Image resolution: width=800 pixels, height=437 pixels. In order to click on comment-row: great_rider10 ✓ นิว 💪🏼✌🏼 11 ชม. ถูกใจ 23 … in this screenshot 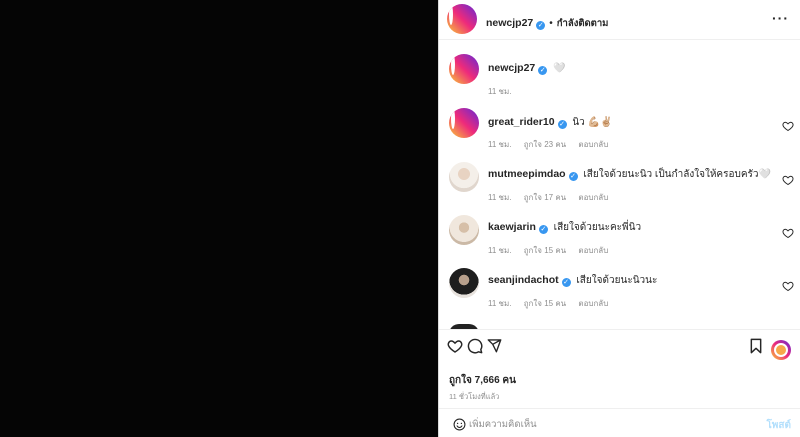, I will do `click(621, 130)`.